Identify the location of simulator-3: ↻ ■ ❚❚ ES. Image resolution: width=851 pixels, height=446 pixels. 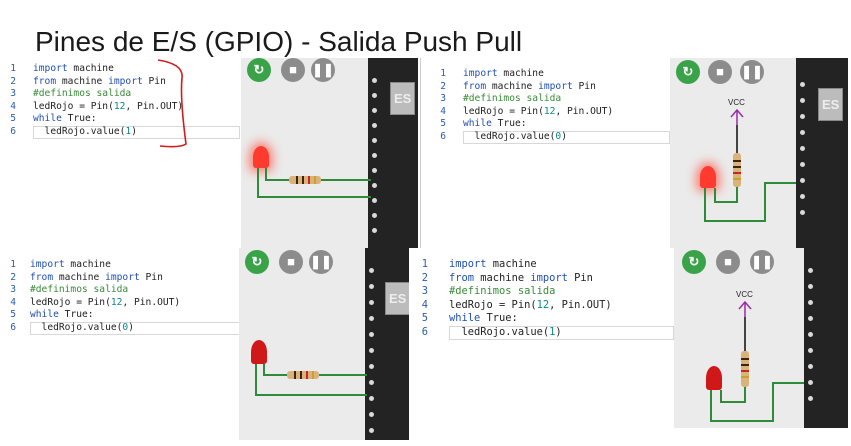
(324, 344).